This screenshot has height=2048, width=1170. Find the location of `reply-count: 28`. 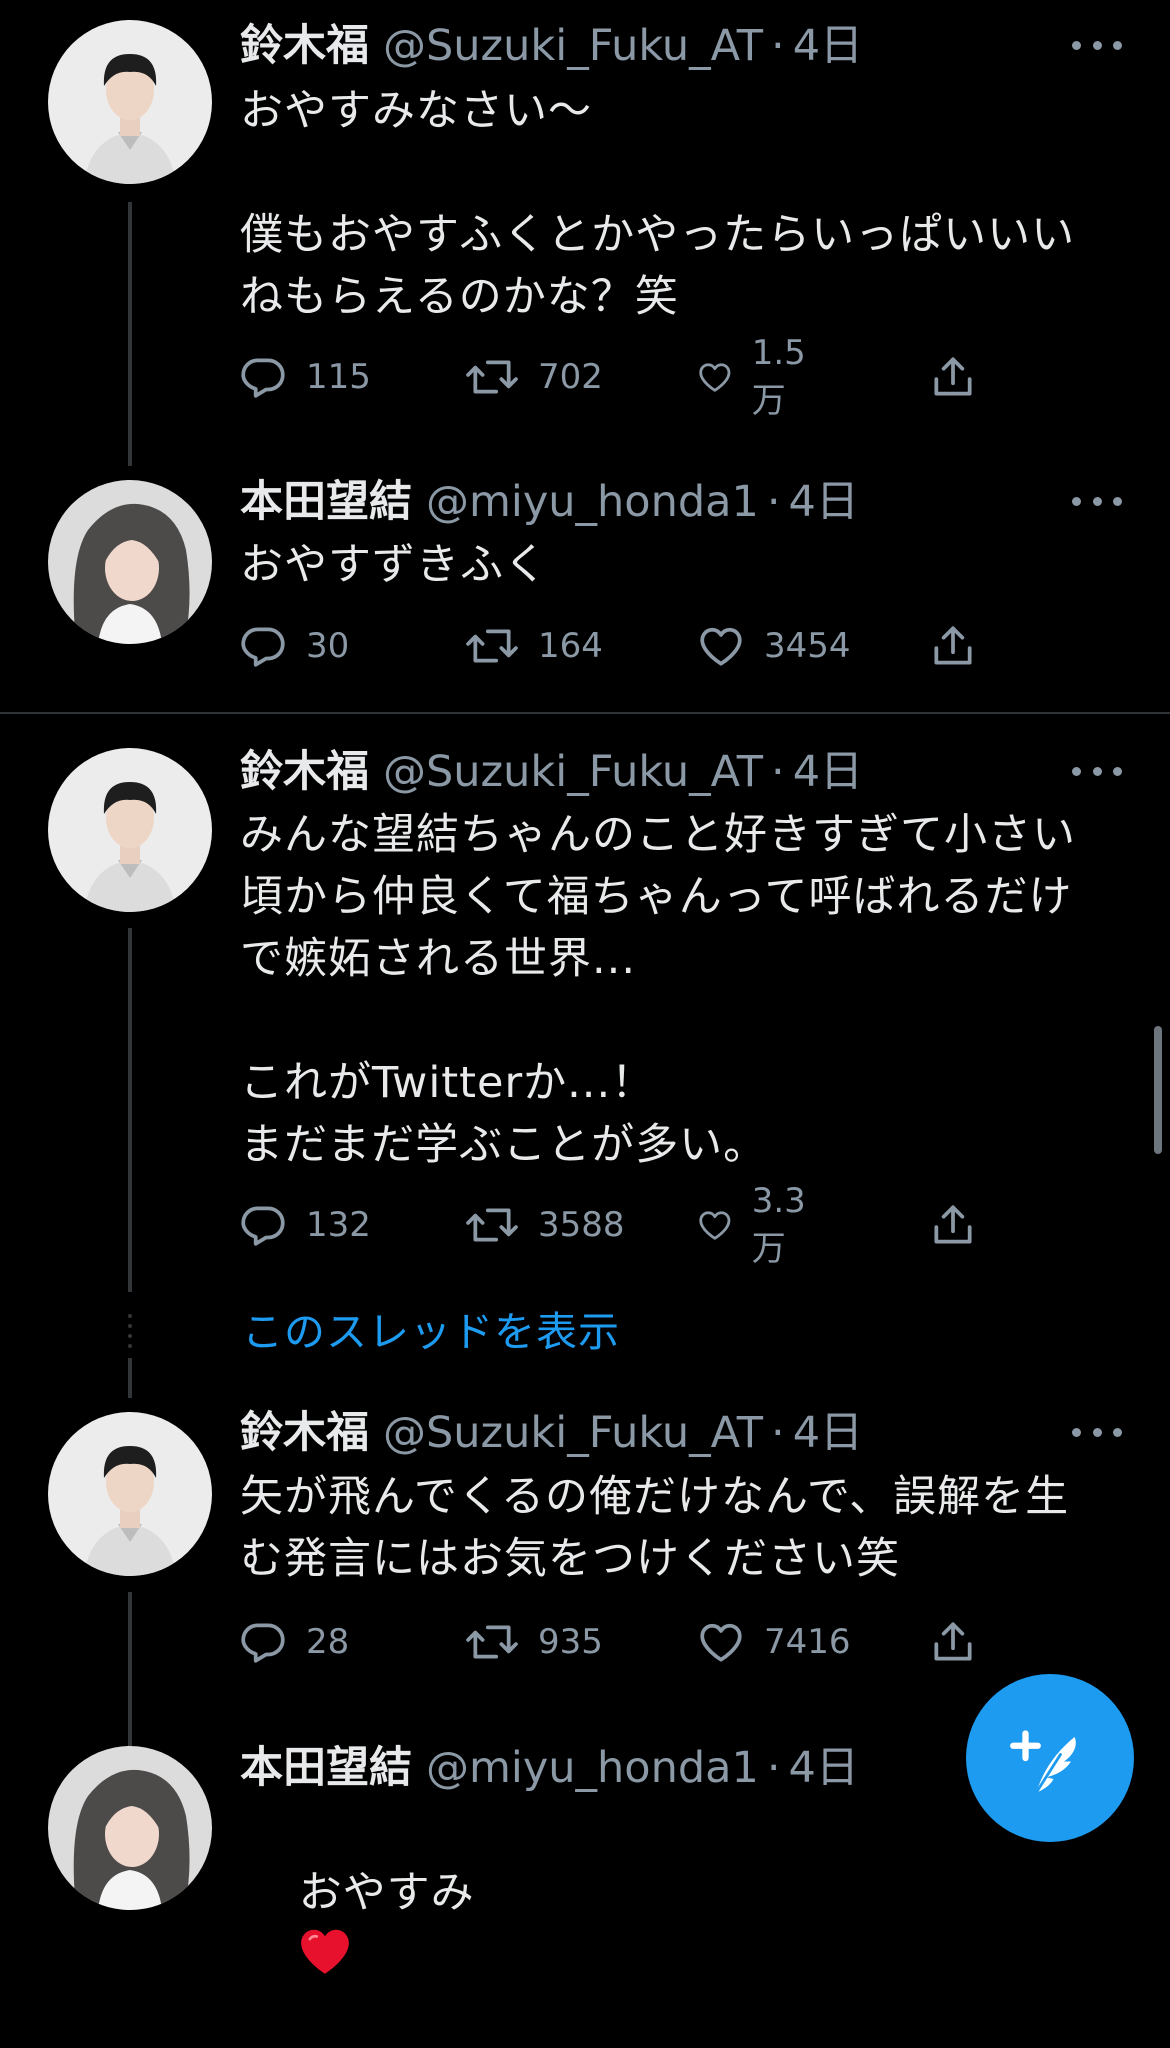

reply-count: 28 is located at coordinates (328, 1642).